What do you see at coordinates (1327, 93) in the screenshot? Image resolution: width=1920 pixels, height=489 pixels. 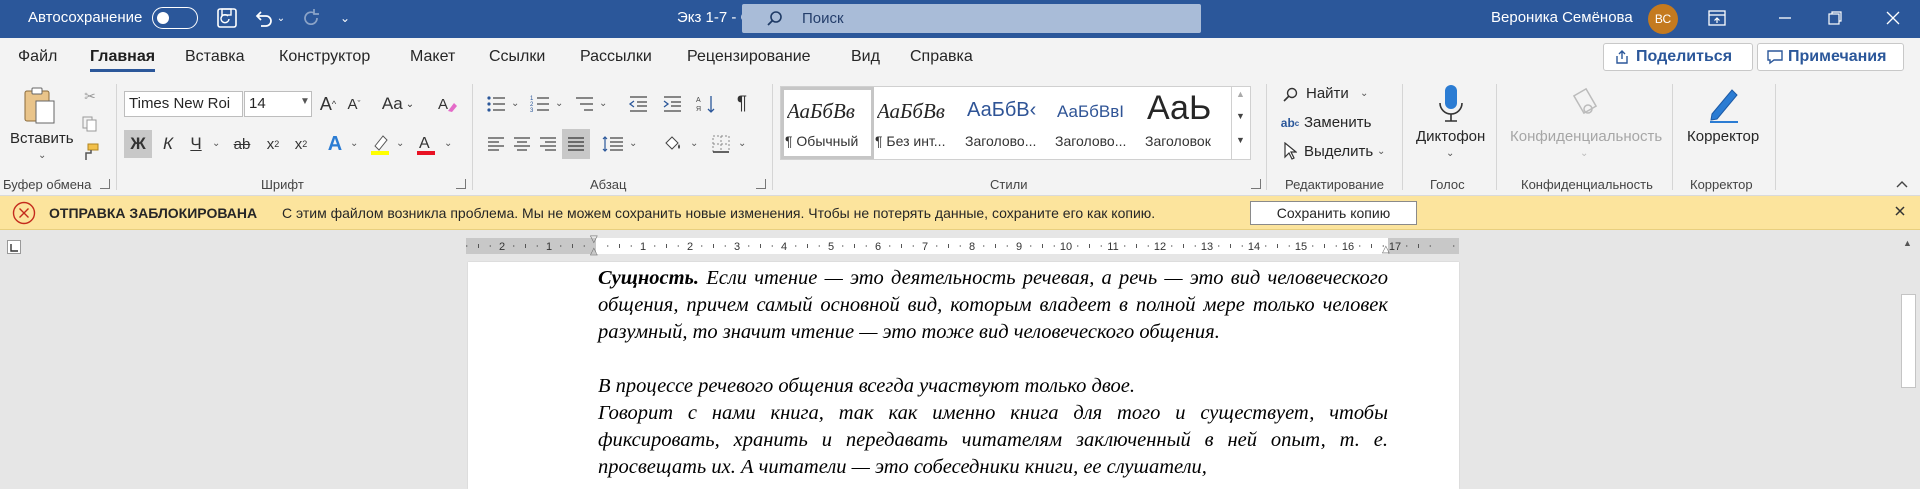 I see `find-label: Найти` at bounding box center [1327, 93].